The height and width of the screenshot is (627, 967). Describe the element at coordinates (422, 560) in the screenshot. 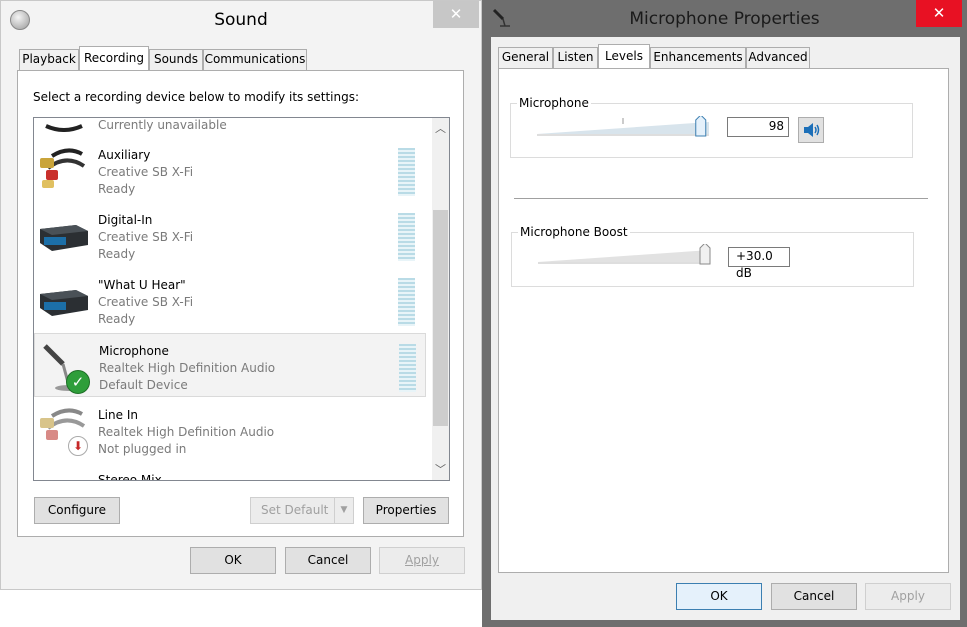

I see `sound-apply-button: Apply` at that location.